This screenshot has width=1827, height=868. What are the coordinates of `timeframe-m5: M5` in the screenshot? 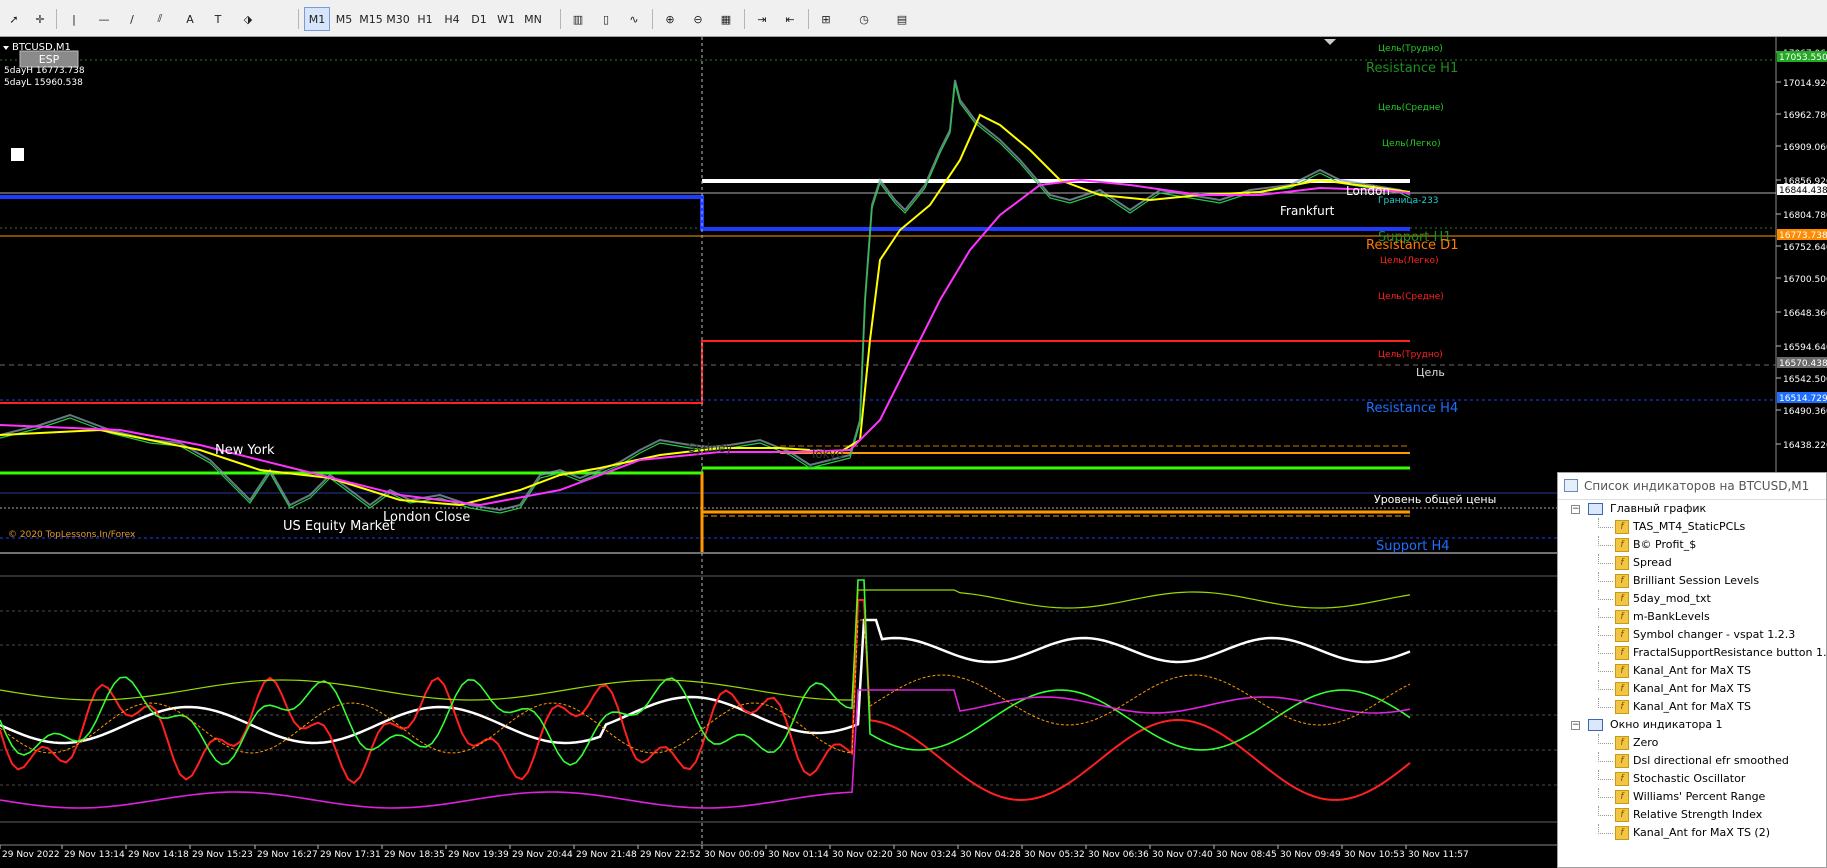 It's located at (344, 19).